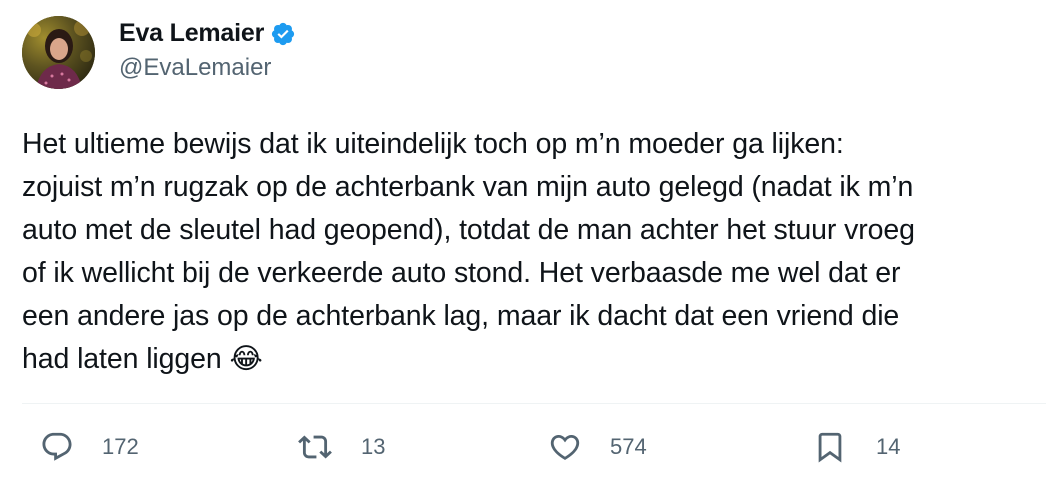  Describe the element at coordinates (888, 446) in the screenshot. I see `bookmark-count: 14` at that location.